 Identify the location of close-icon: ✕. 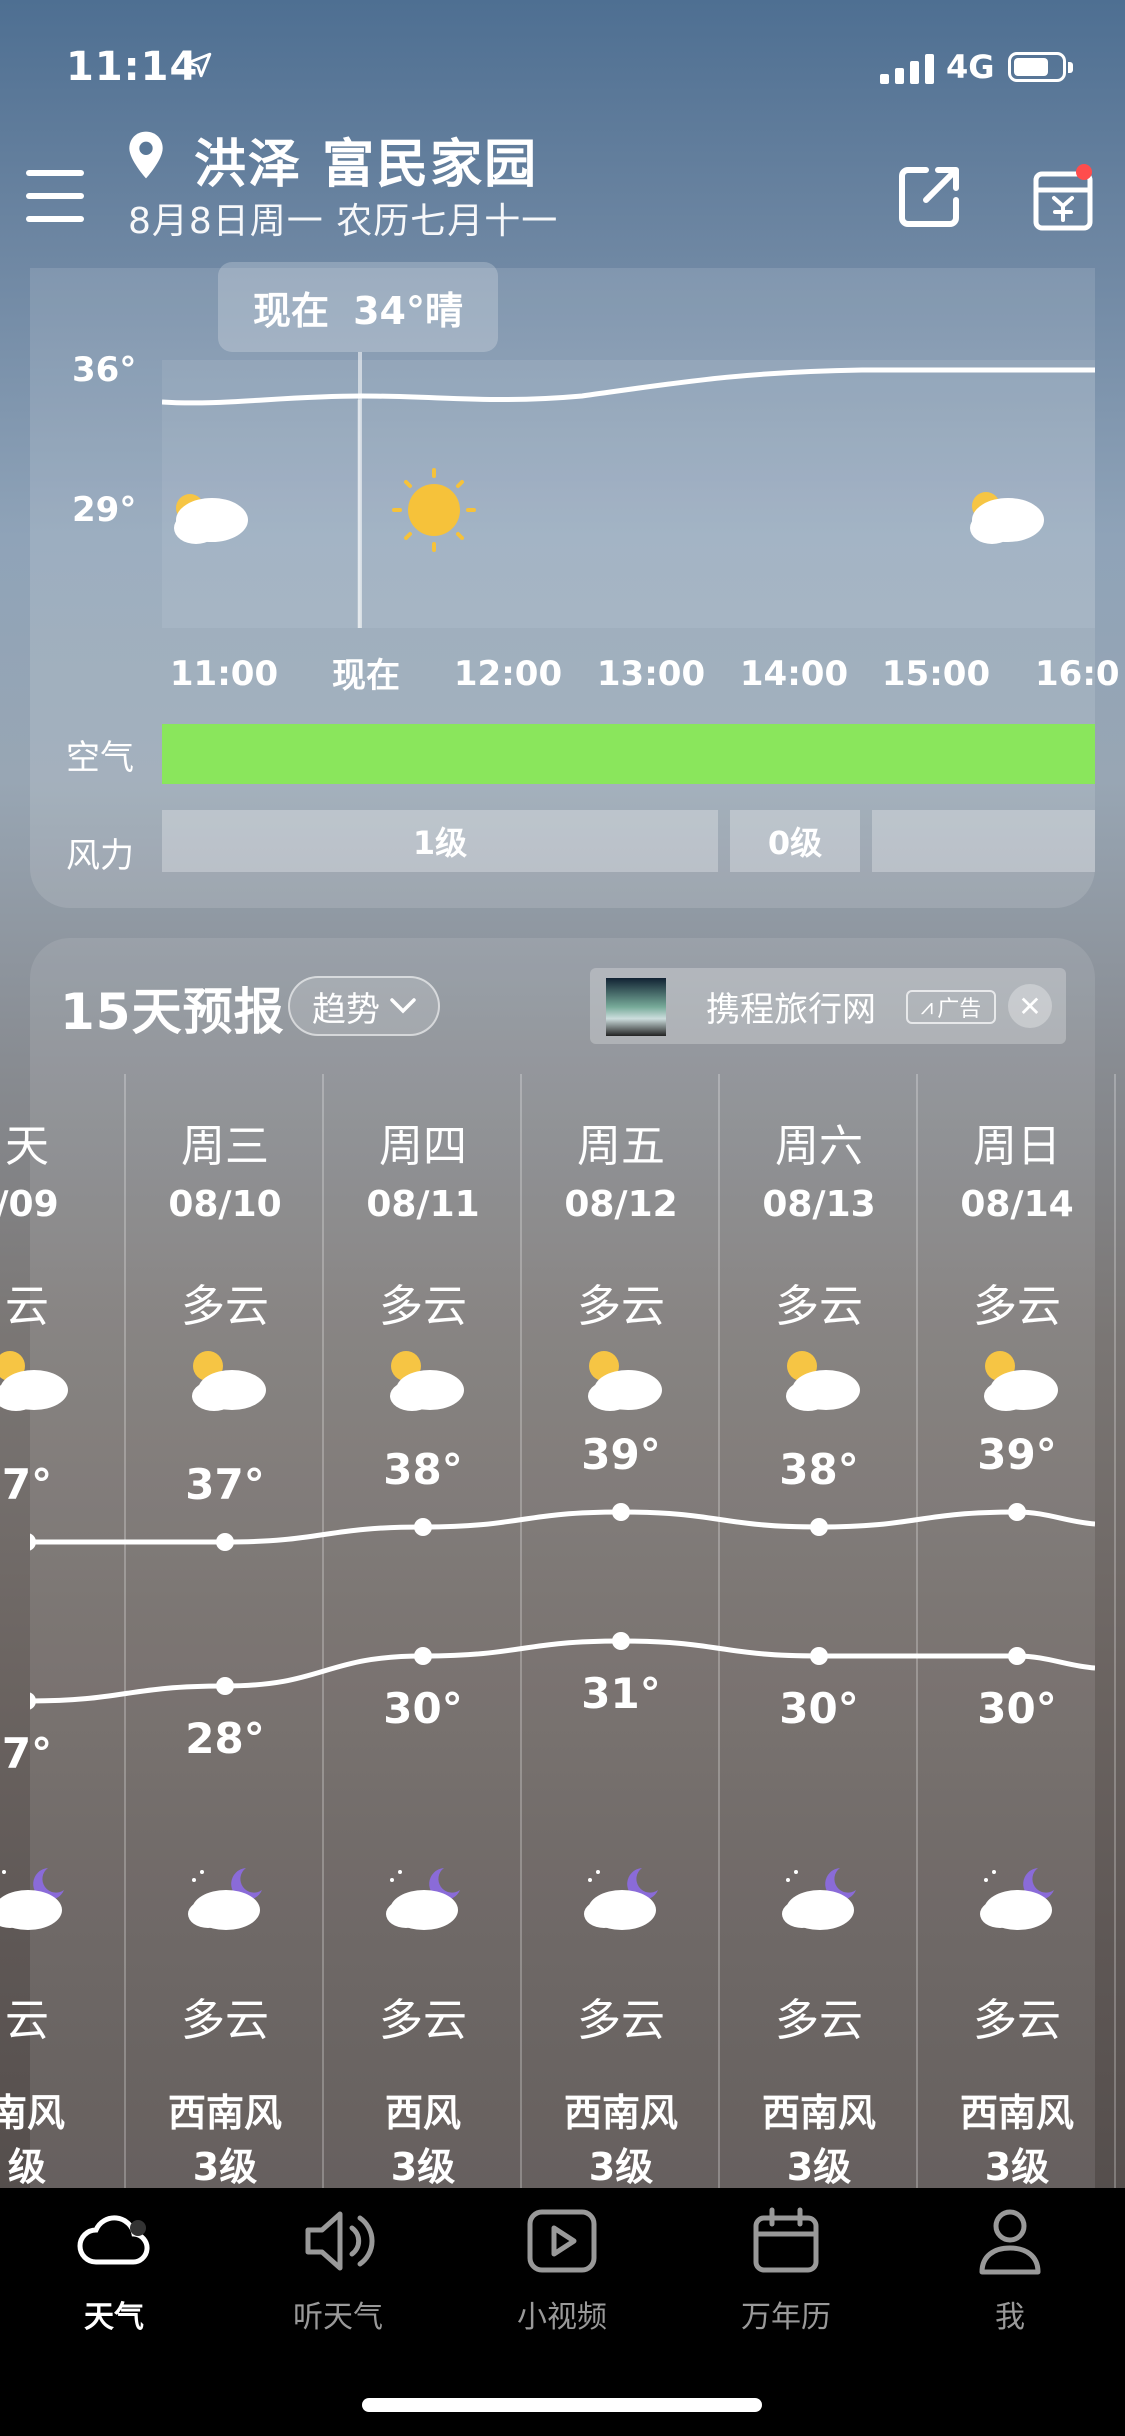
(1030, 1006).